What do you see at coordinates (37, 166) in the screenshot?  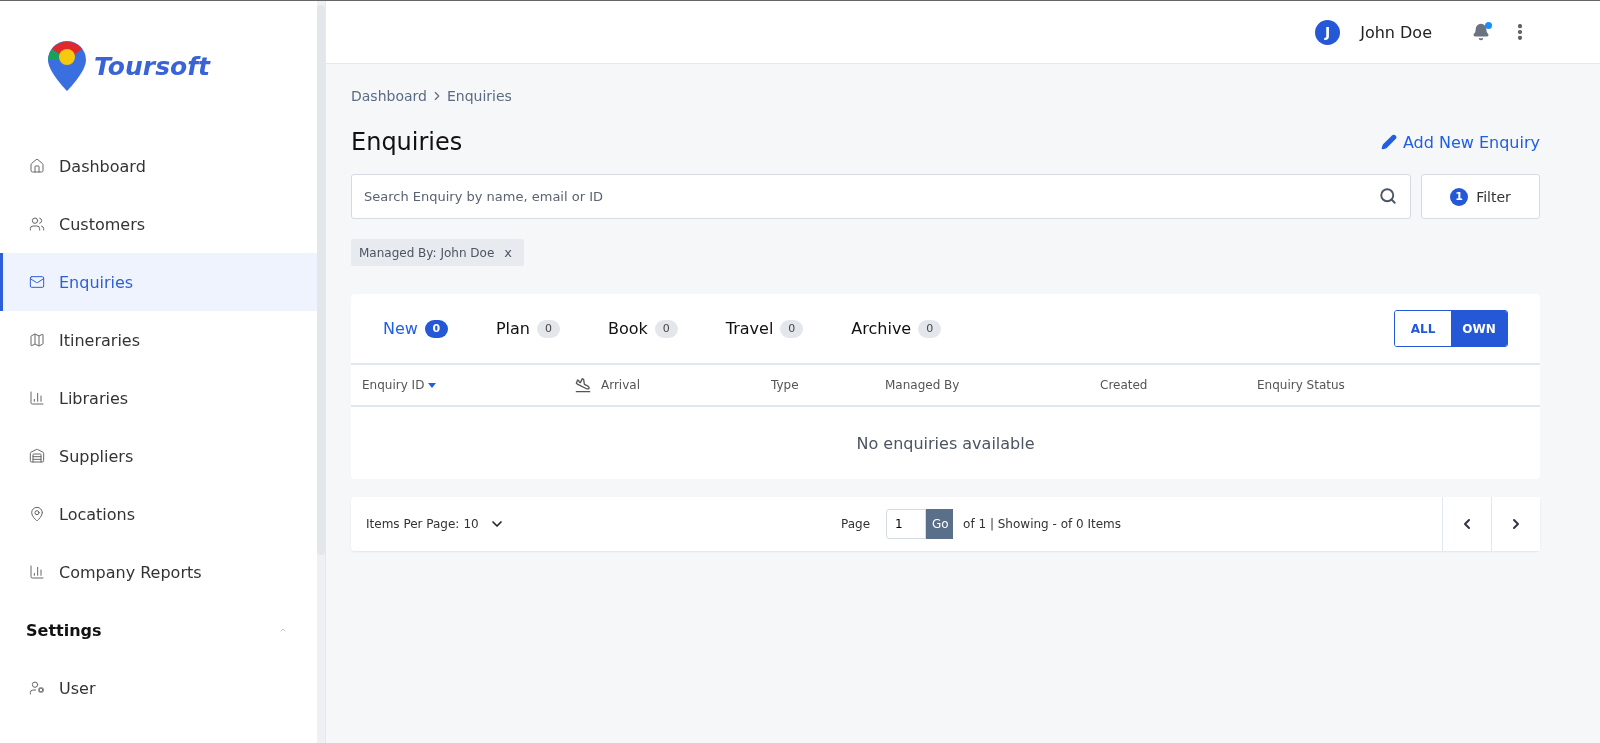 I see `home-icon` at bounding box center [37, 166].